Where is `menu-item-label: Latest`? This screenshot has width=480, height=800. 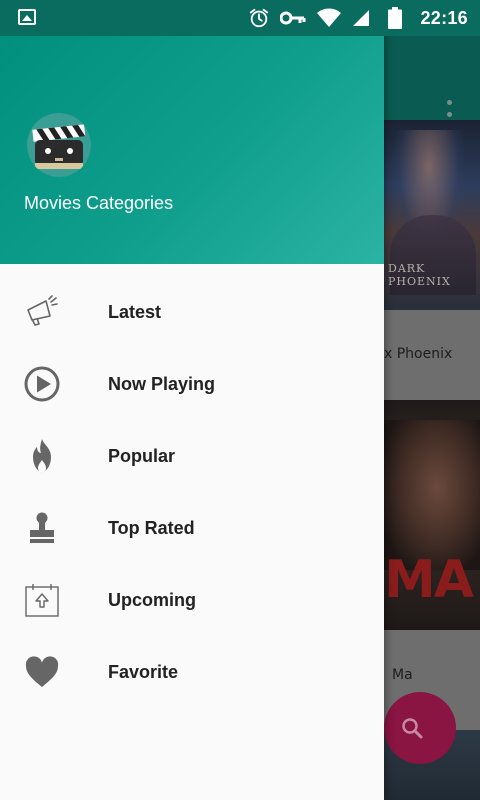
menu-item-label: Latest is located at coordinates (135, 312).